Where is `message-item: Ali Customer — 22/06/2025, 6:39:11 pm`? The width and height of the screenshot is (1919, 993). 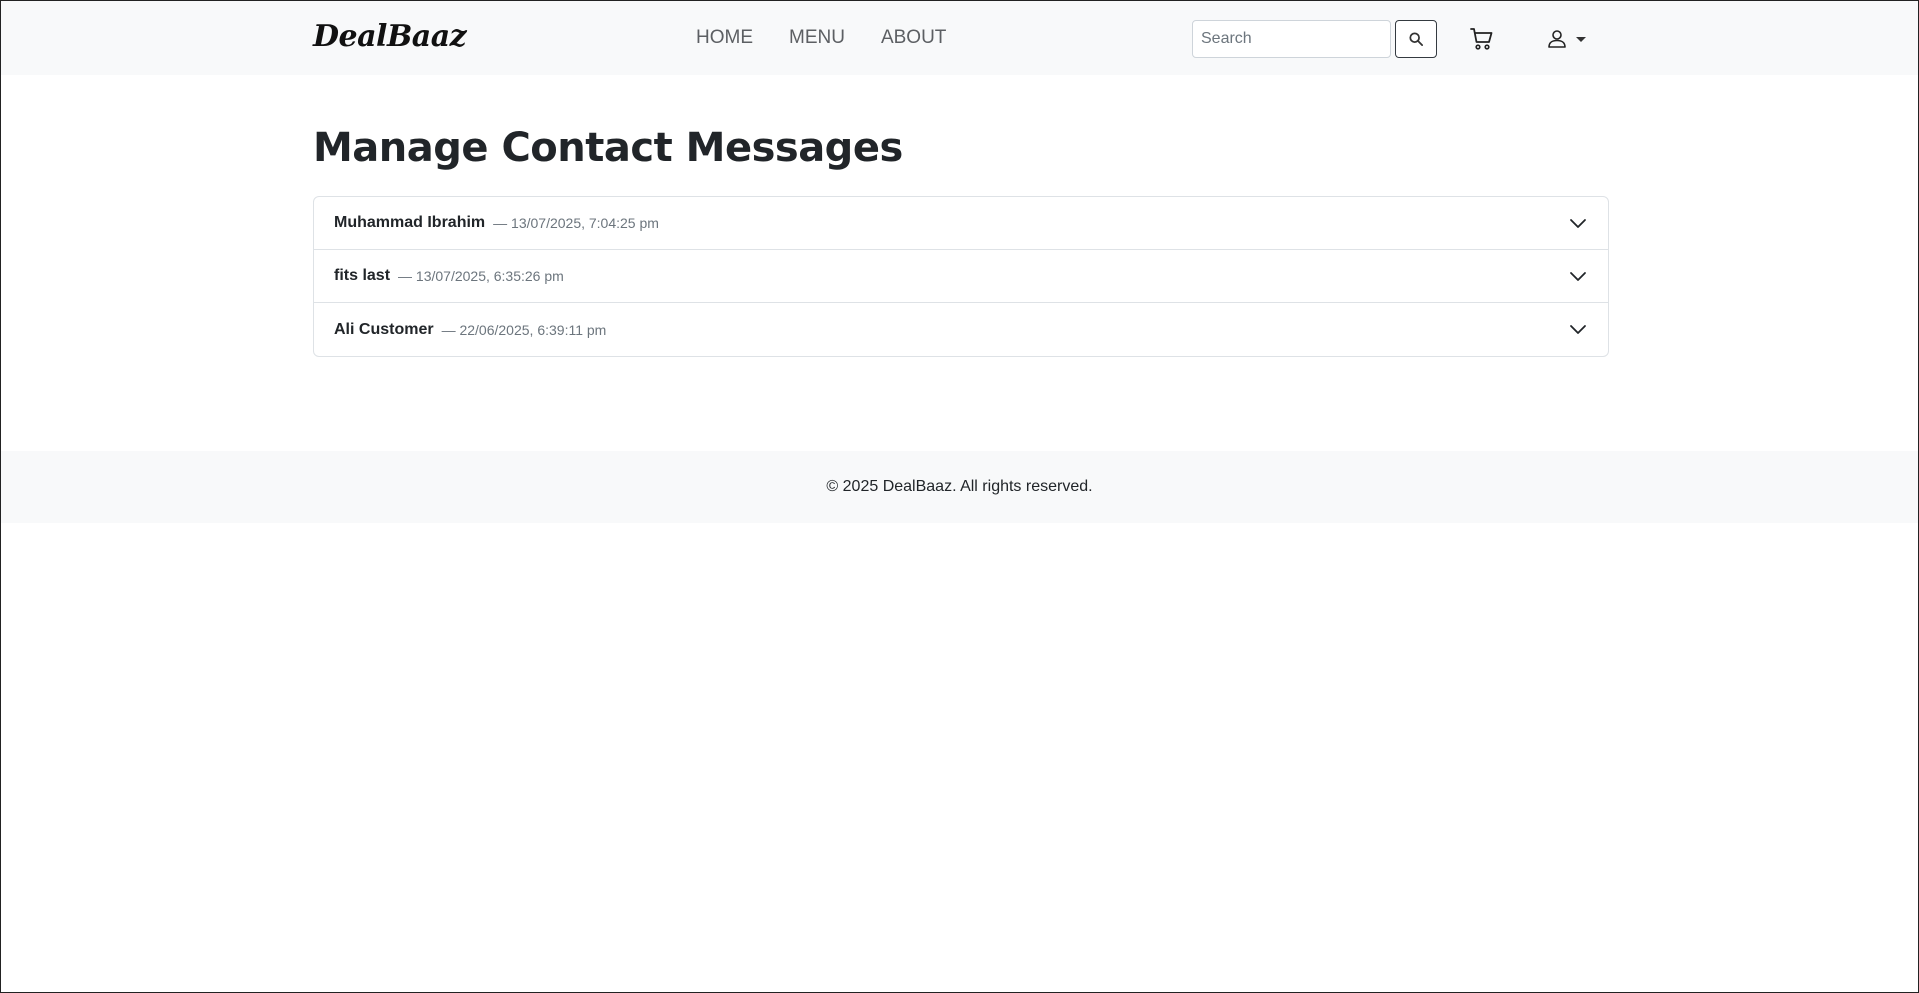 message-item: Ali Customer — 22/06/2025, 6:39:11 pm is located at coordinates (961, 329).